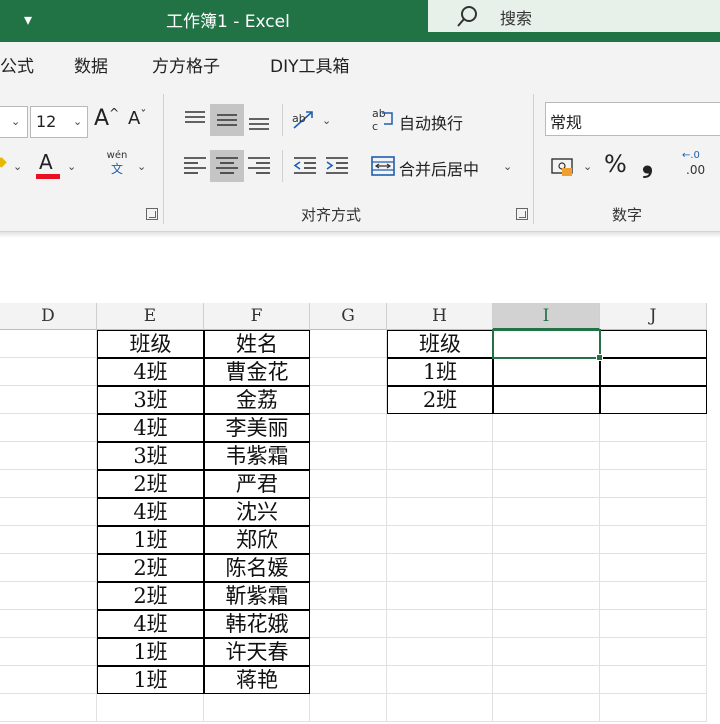 This screenshot has width=720, height=724. I want to click on wrap-text-icon: ab c, so click(383, 120).